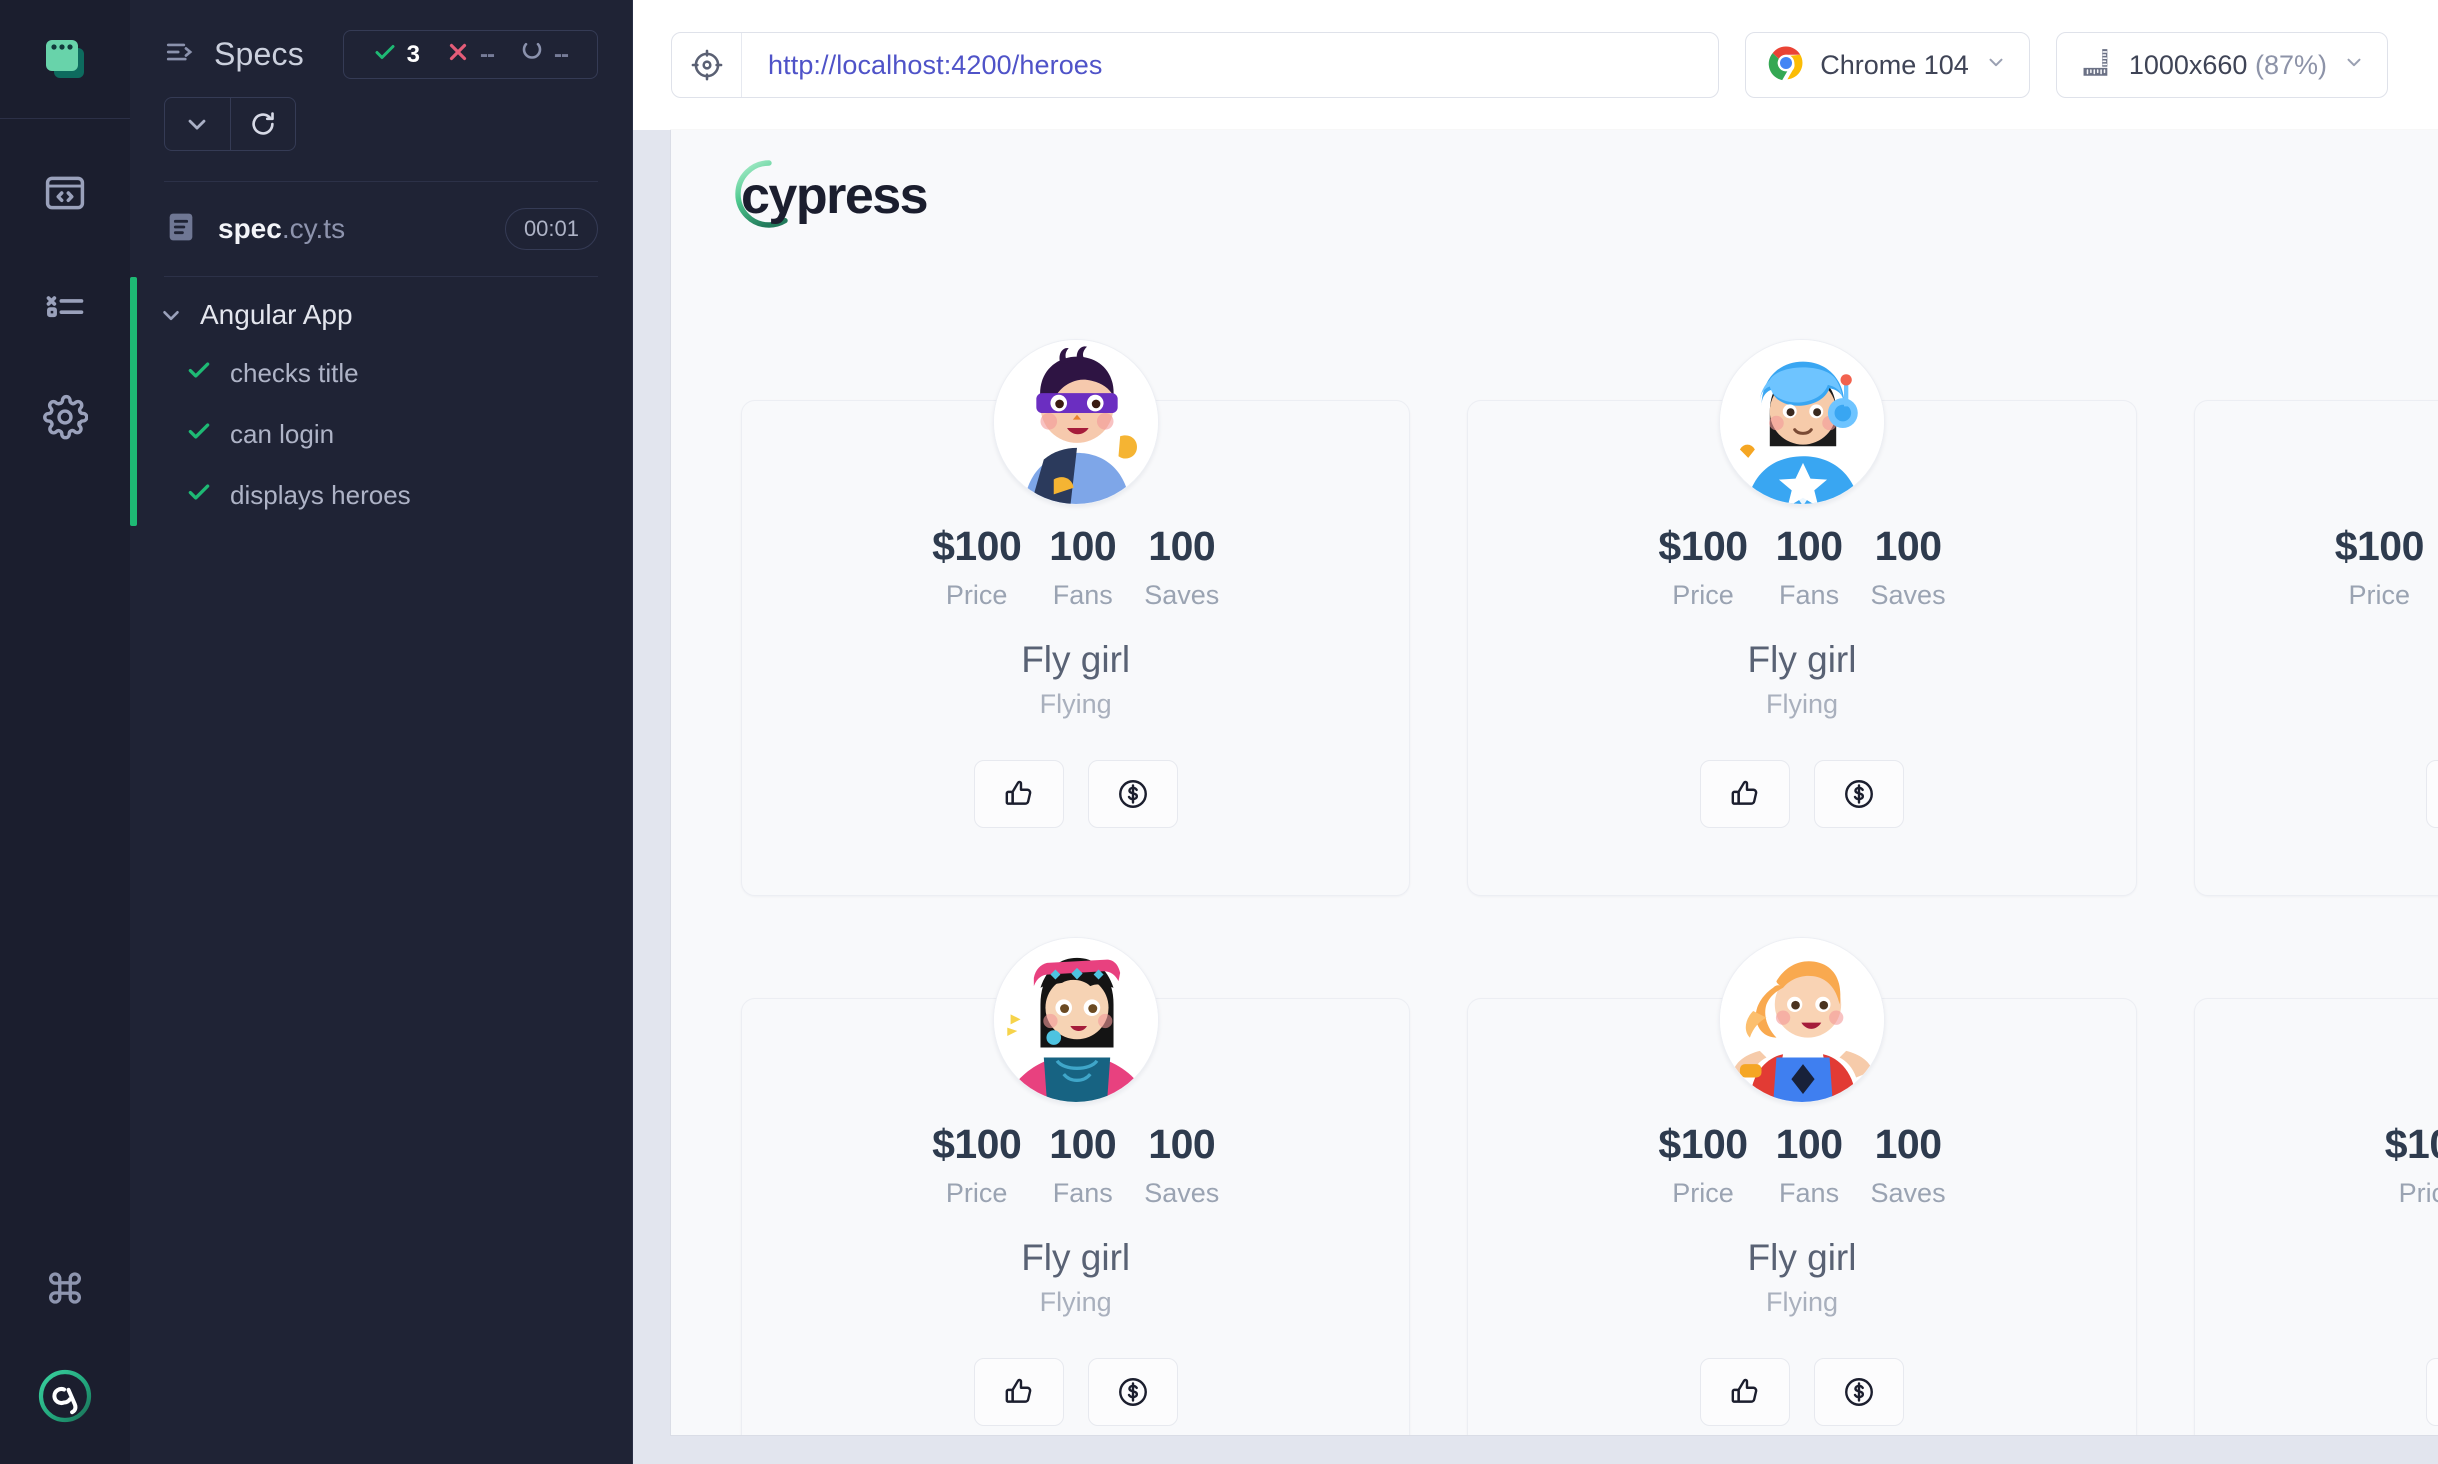 The width and height of the screenshot is (2438, 1464). What do you see at coordinates (320, 495) in the screenshot?
I see `test-label: displays heroes` at bounding box center [320, 495].